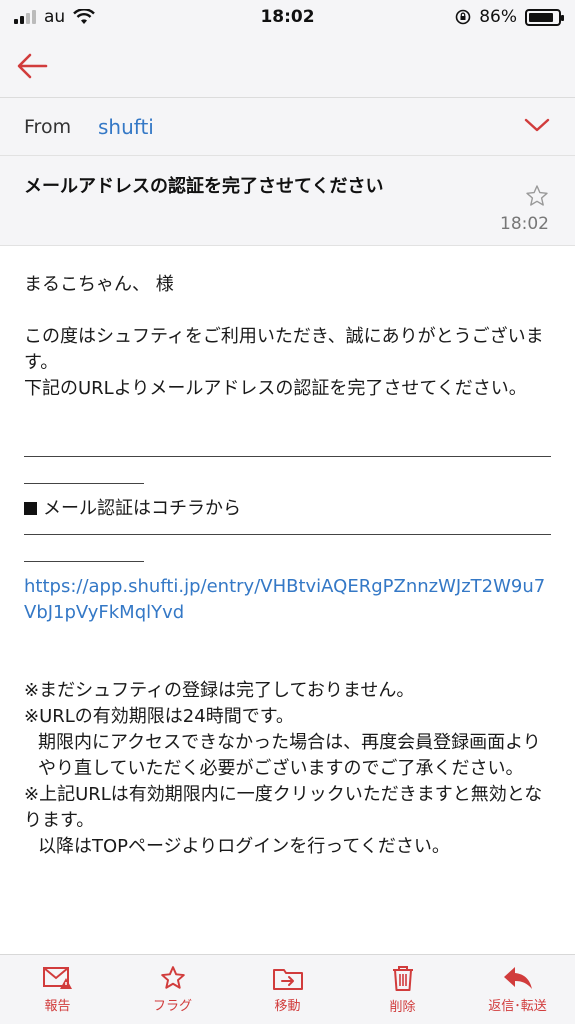  Describe the element at coordinates (58, 989) in the screenshot. I see `report-button: 報告` at that location.